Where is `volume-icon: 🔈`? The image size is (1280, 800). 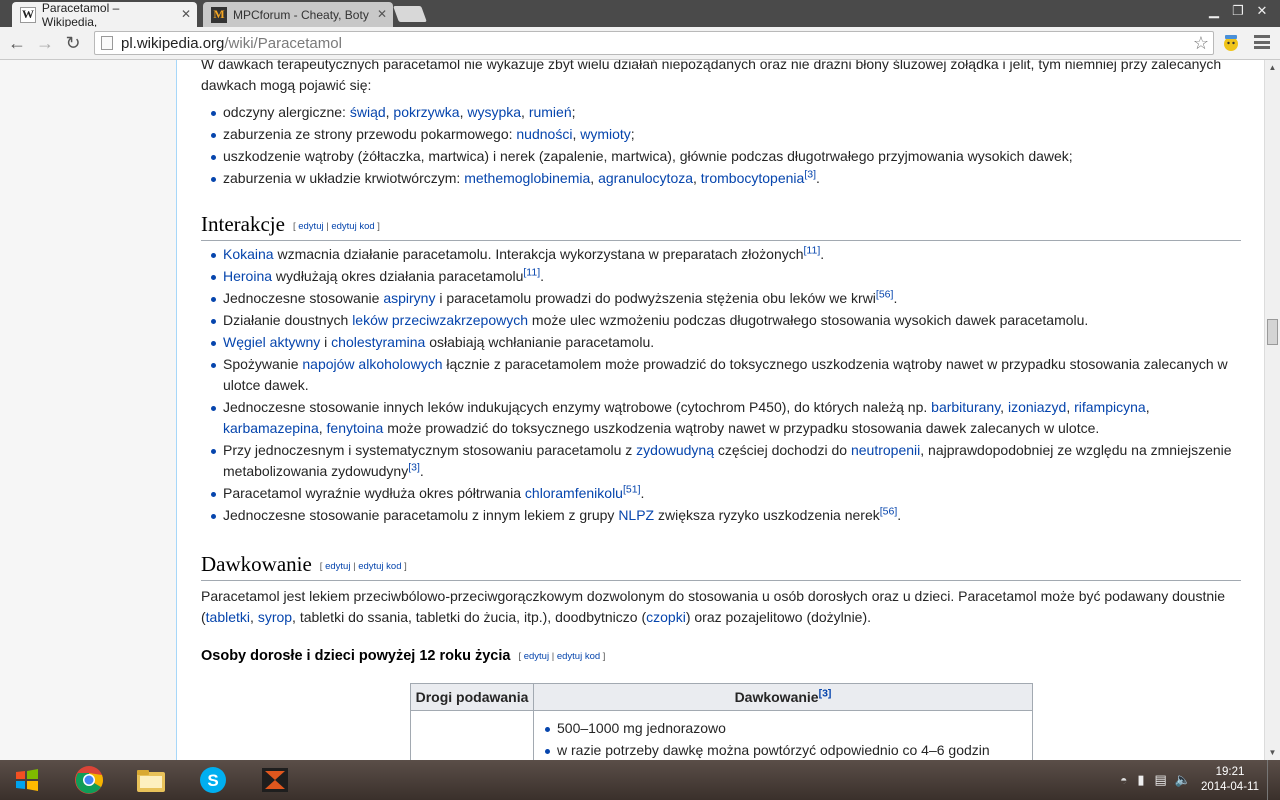
volume-icon: 🔈 is located at coordinates (1183, 780).